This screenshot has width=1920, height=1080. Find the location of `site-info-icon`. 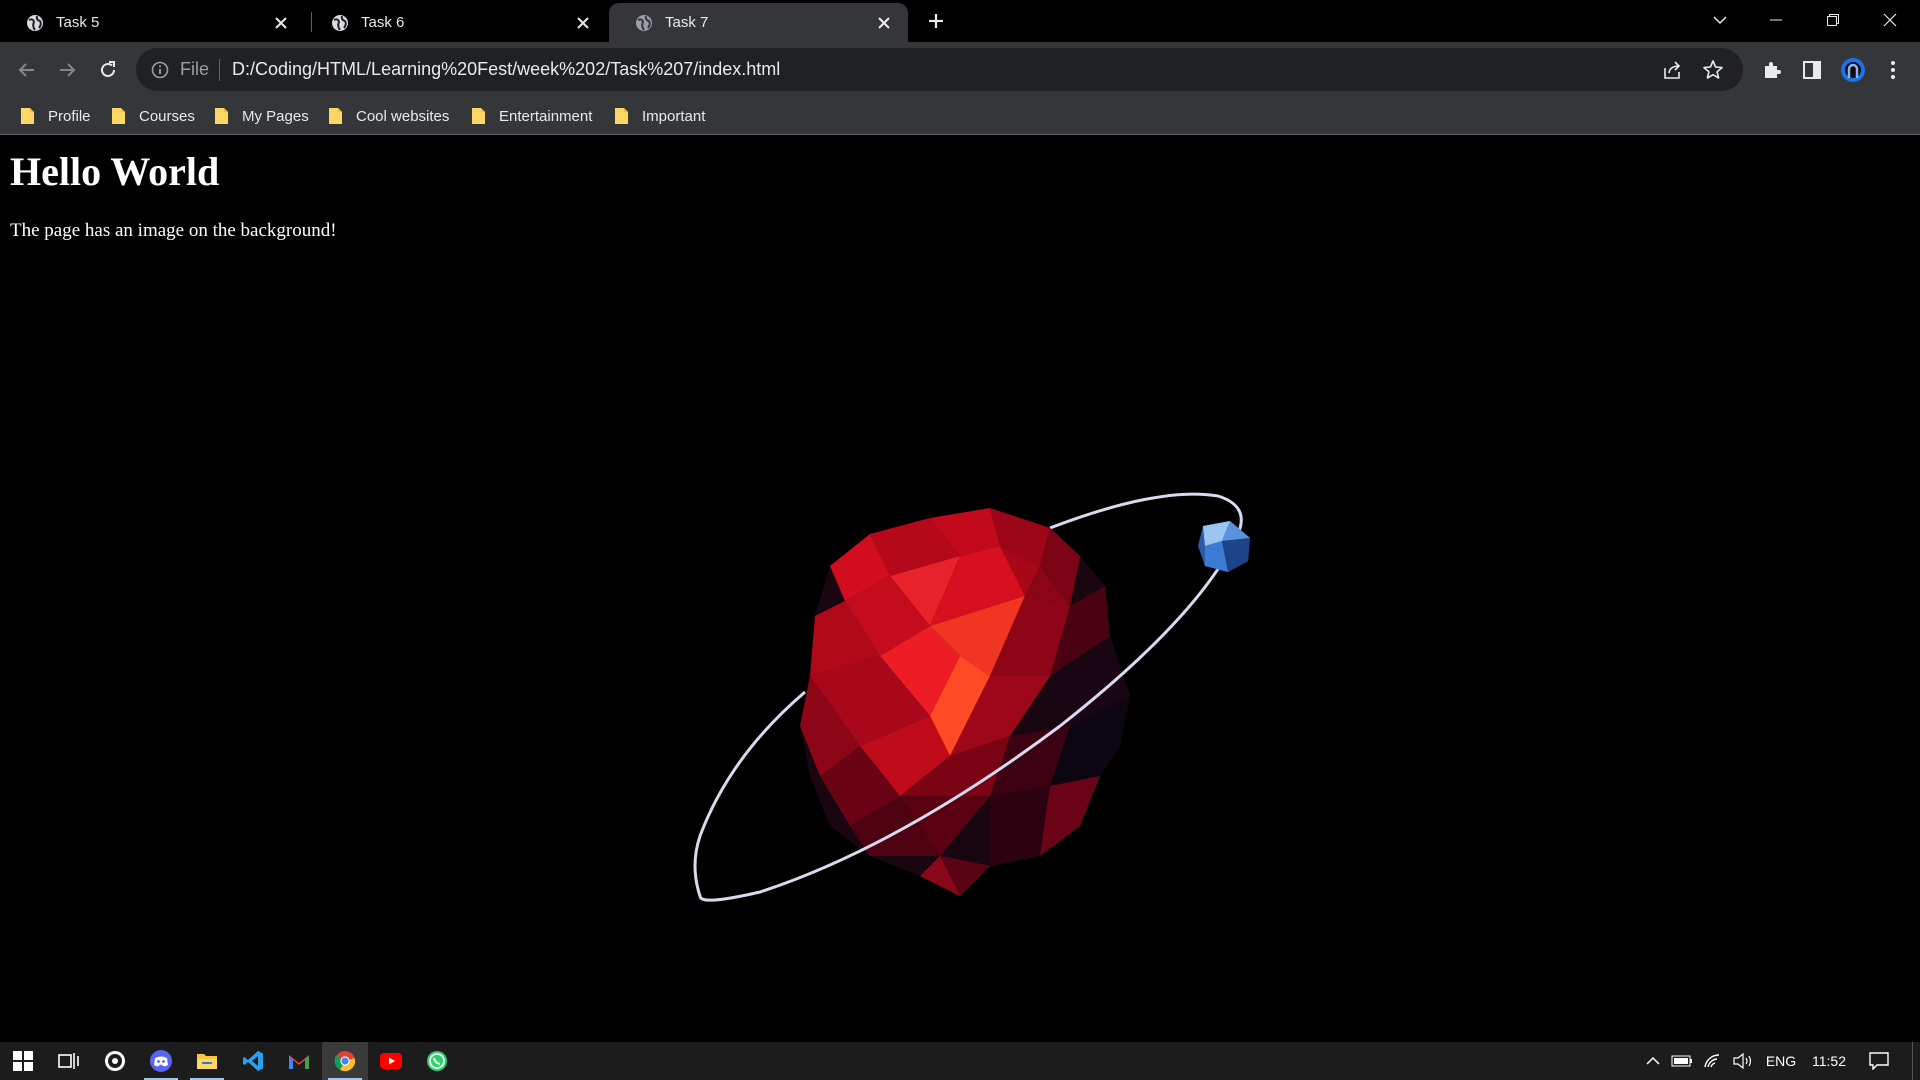

site-info-icon is located at coordinates (160, 70).